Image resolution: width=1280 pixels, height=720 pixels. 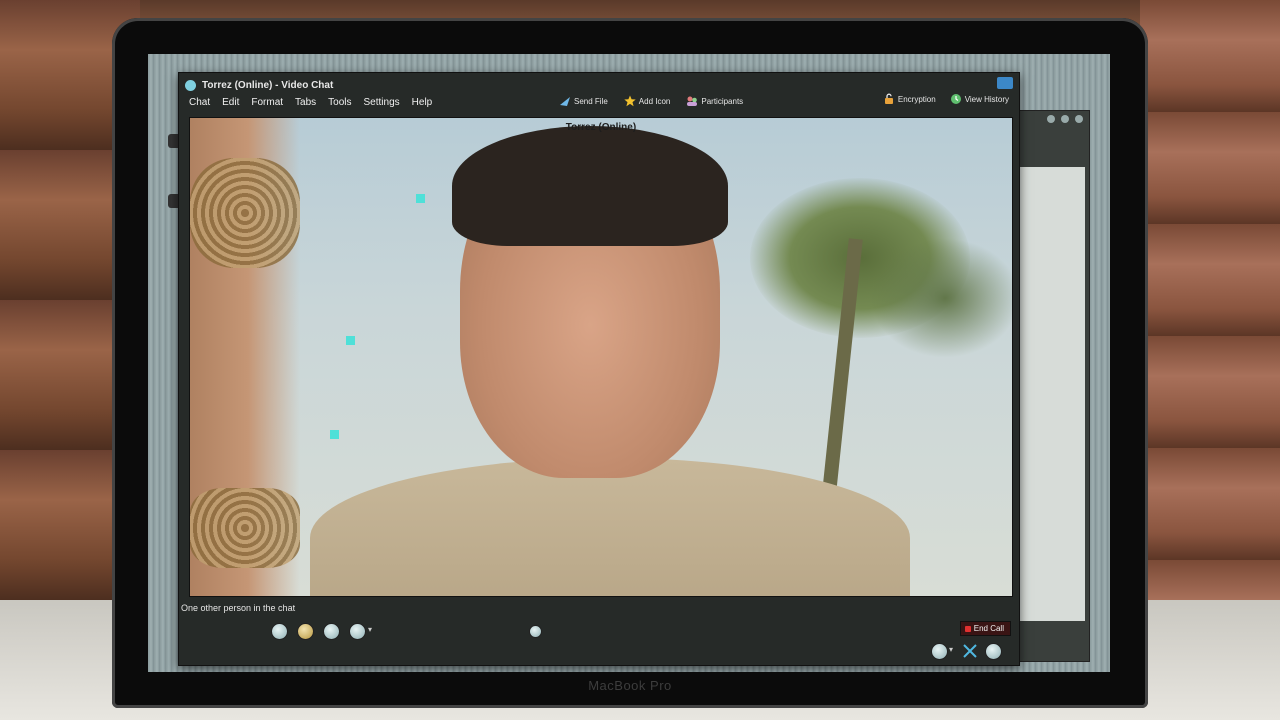 I want to click on caller-name-overlay: Torrez (Online), so click(x=601, y=127).